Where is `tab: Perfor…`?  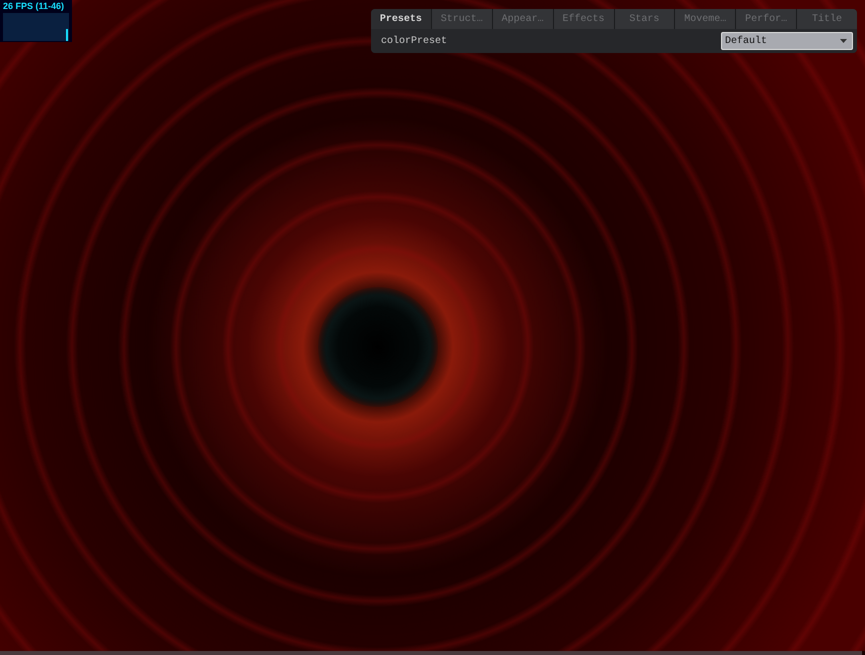
tab: Perfor… is located at coordinates (766, 19).